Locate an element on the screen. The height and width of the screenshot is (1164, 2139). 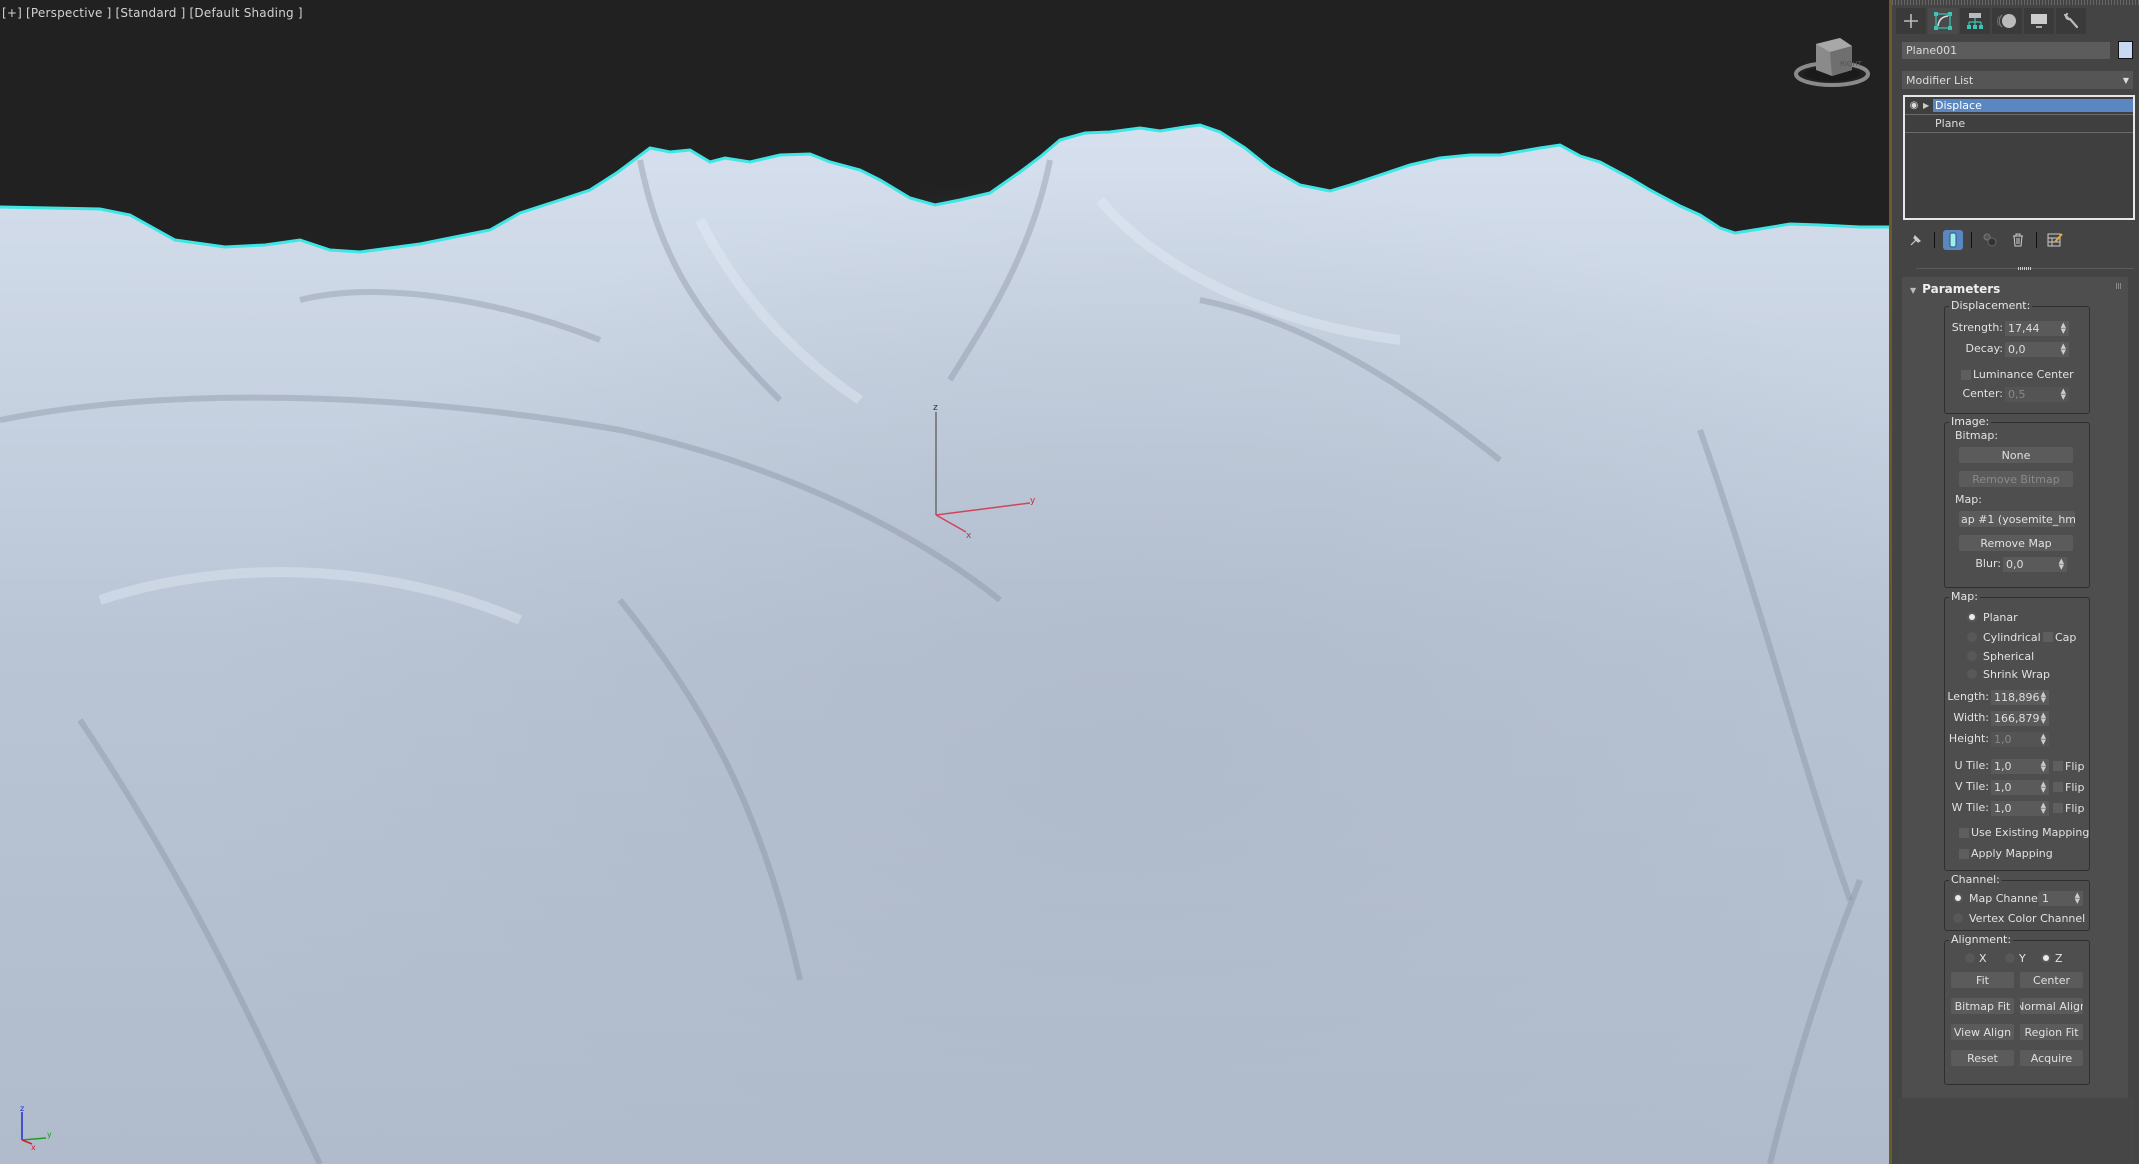
v-flip-checkbox is located at coordinates (2058, 787).